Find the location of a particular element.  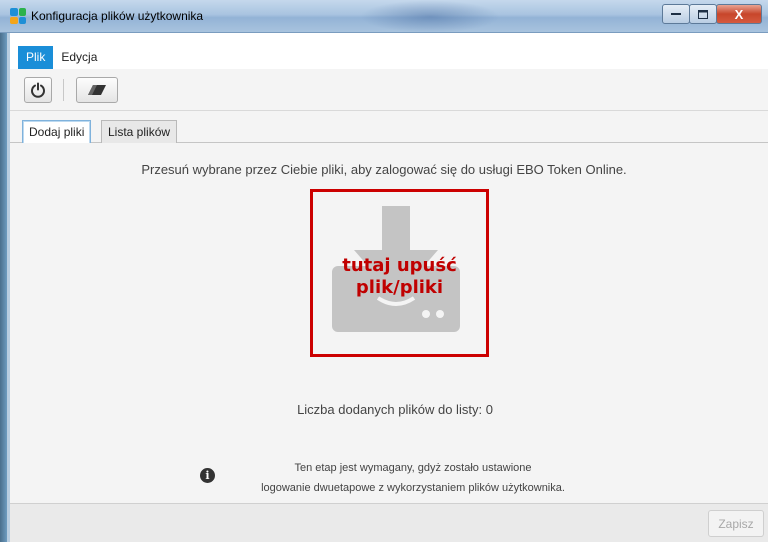

minimize-button is located at coordinates (676, 14).